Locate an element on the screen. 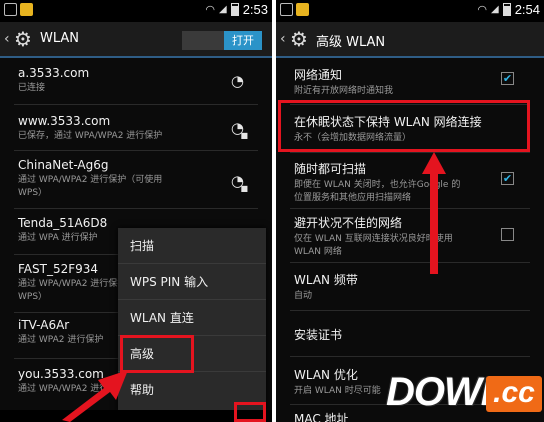  toggle-on-label: 打开 is located at coordinates (243, 40).